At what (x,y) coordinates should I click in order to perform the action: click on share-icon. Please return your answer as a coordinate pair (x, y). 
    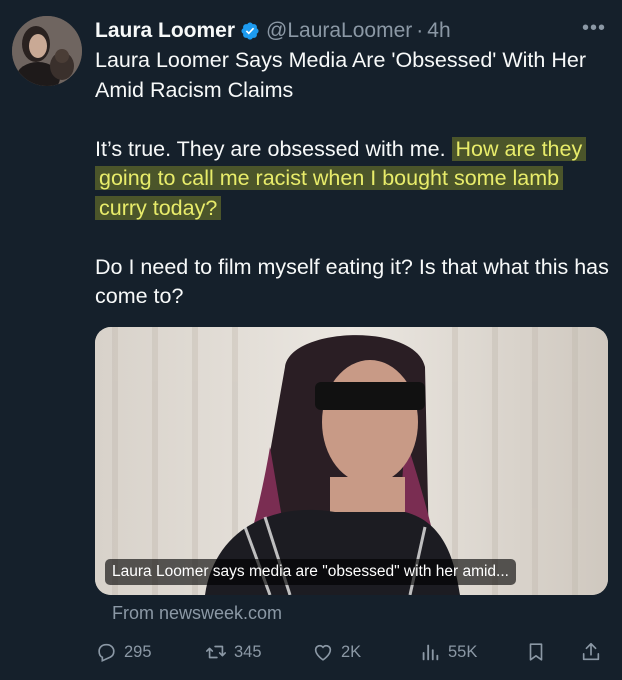
    Looking at the image, I should click on (591, 651).